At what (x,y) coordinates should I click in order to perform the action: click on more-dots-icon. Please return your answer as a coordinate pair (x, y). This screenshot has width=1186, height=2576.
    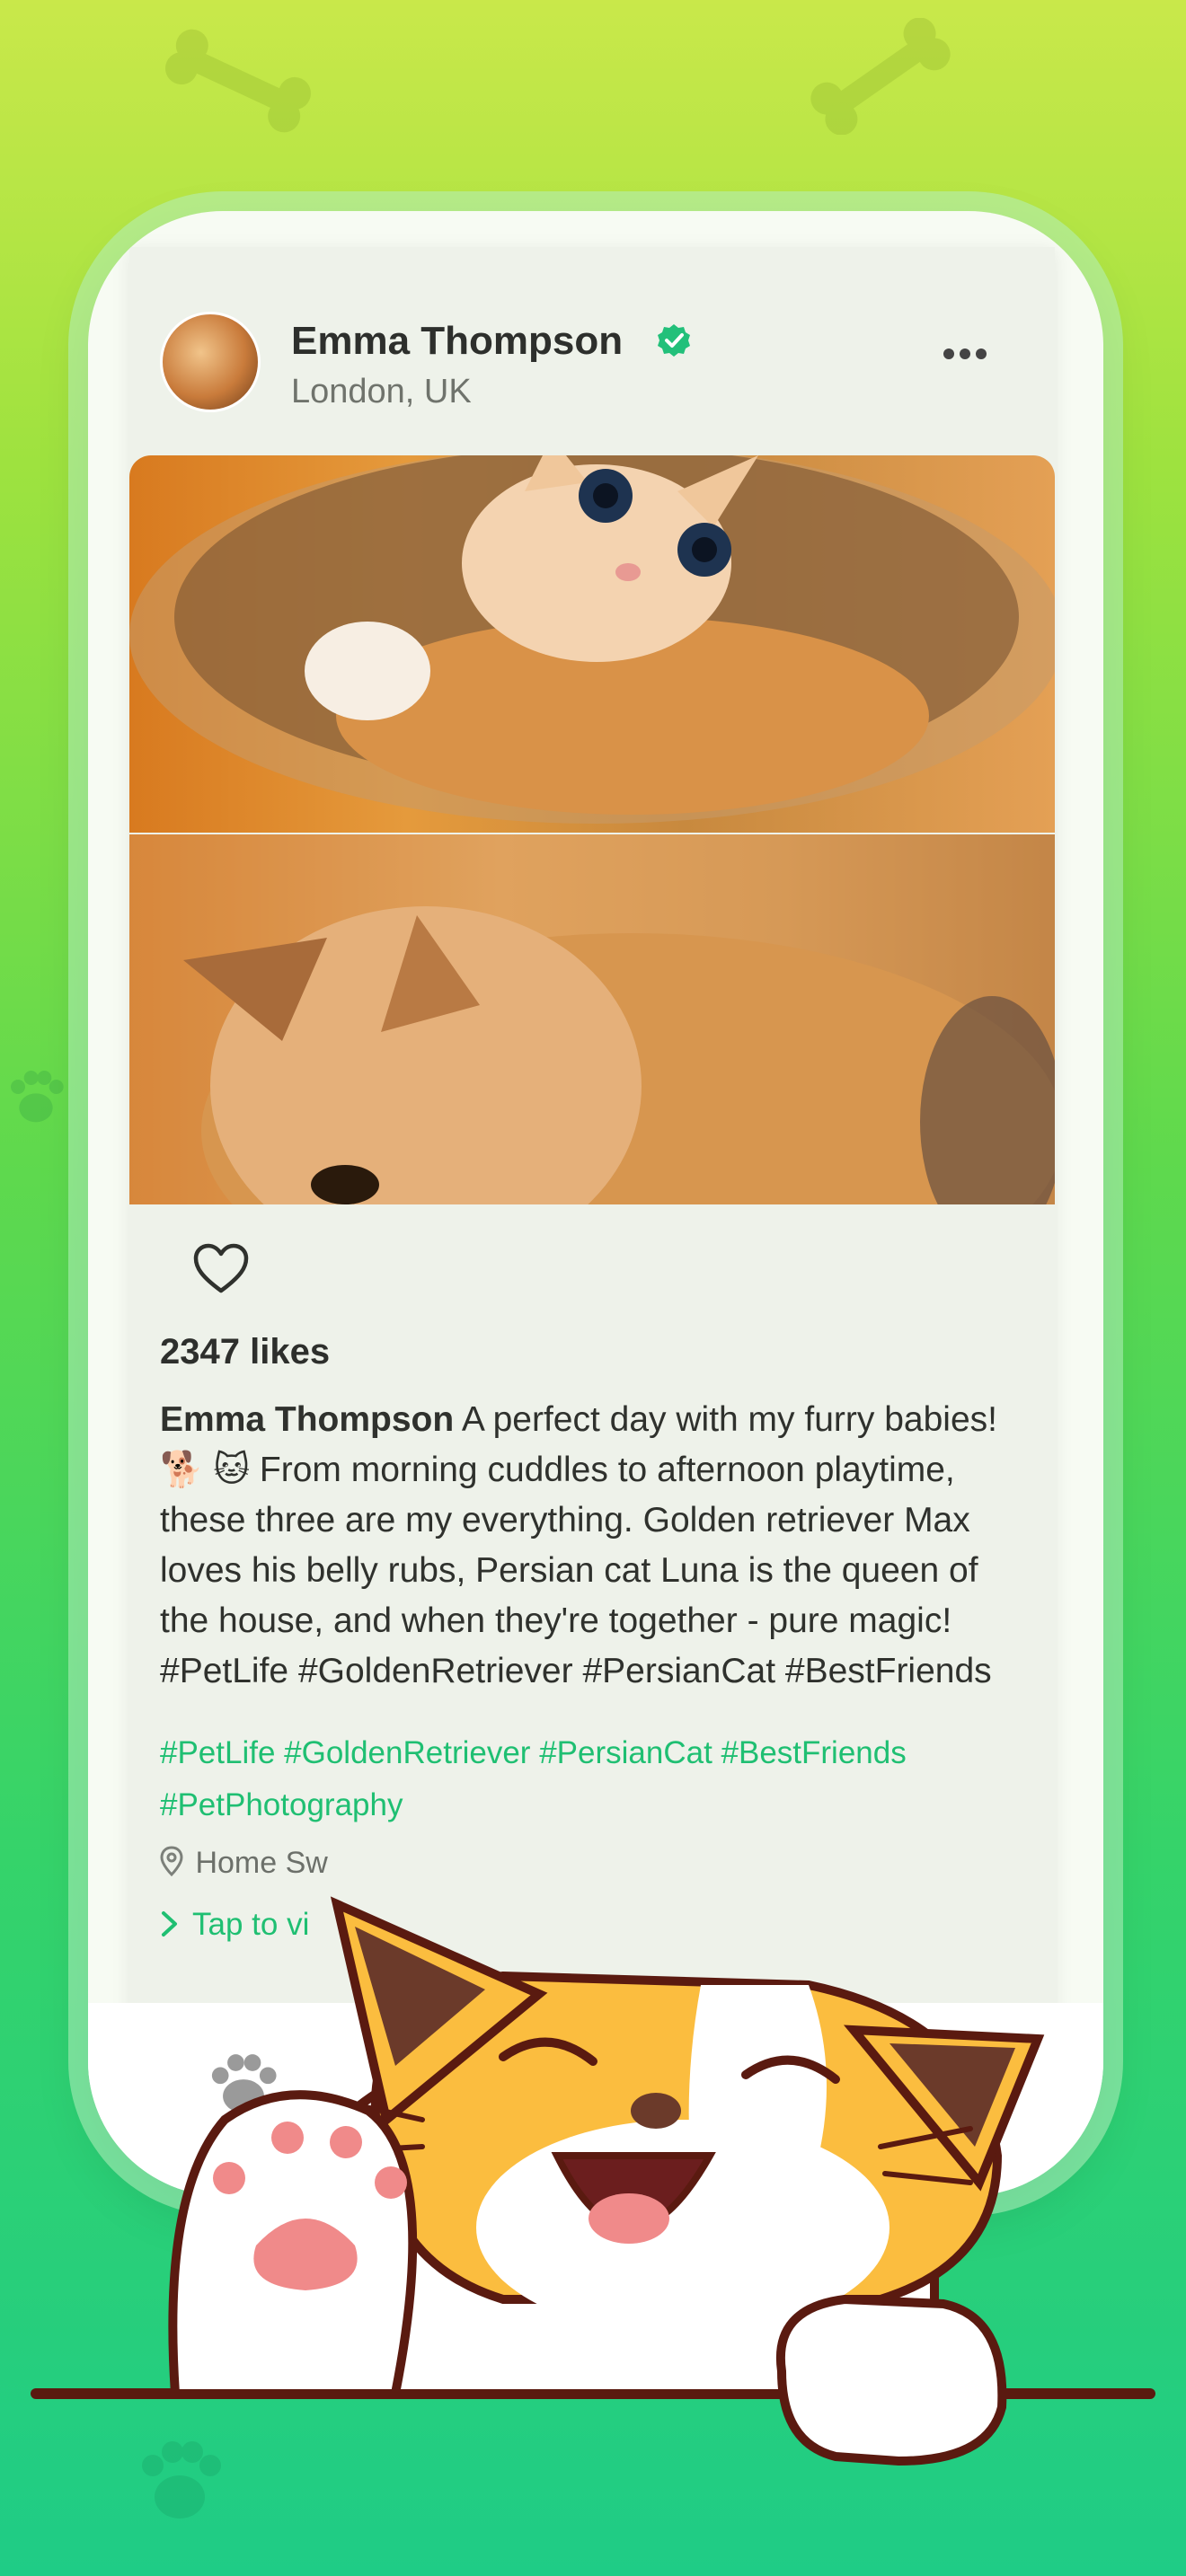
    Looking at the image, I should click on (970, 358).